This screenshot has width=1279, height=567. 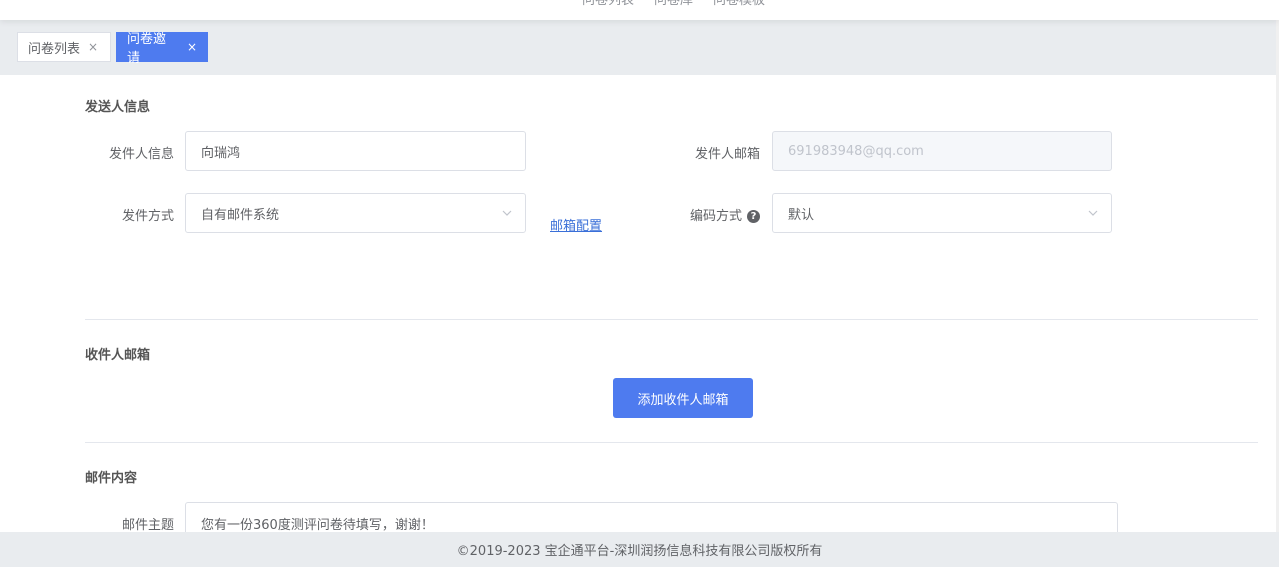 What do you see at coordinates (147, 216) in the screenshot?
I see `send-method-label: 发件方式` at bounding box center [147, 216].